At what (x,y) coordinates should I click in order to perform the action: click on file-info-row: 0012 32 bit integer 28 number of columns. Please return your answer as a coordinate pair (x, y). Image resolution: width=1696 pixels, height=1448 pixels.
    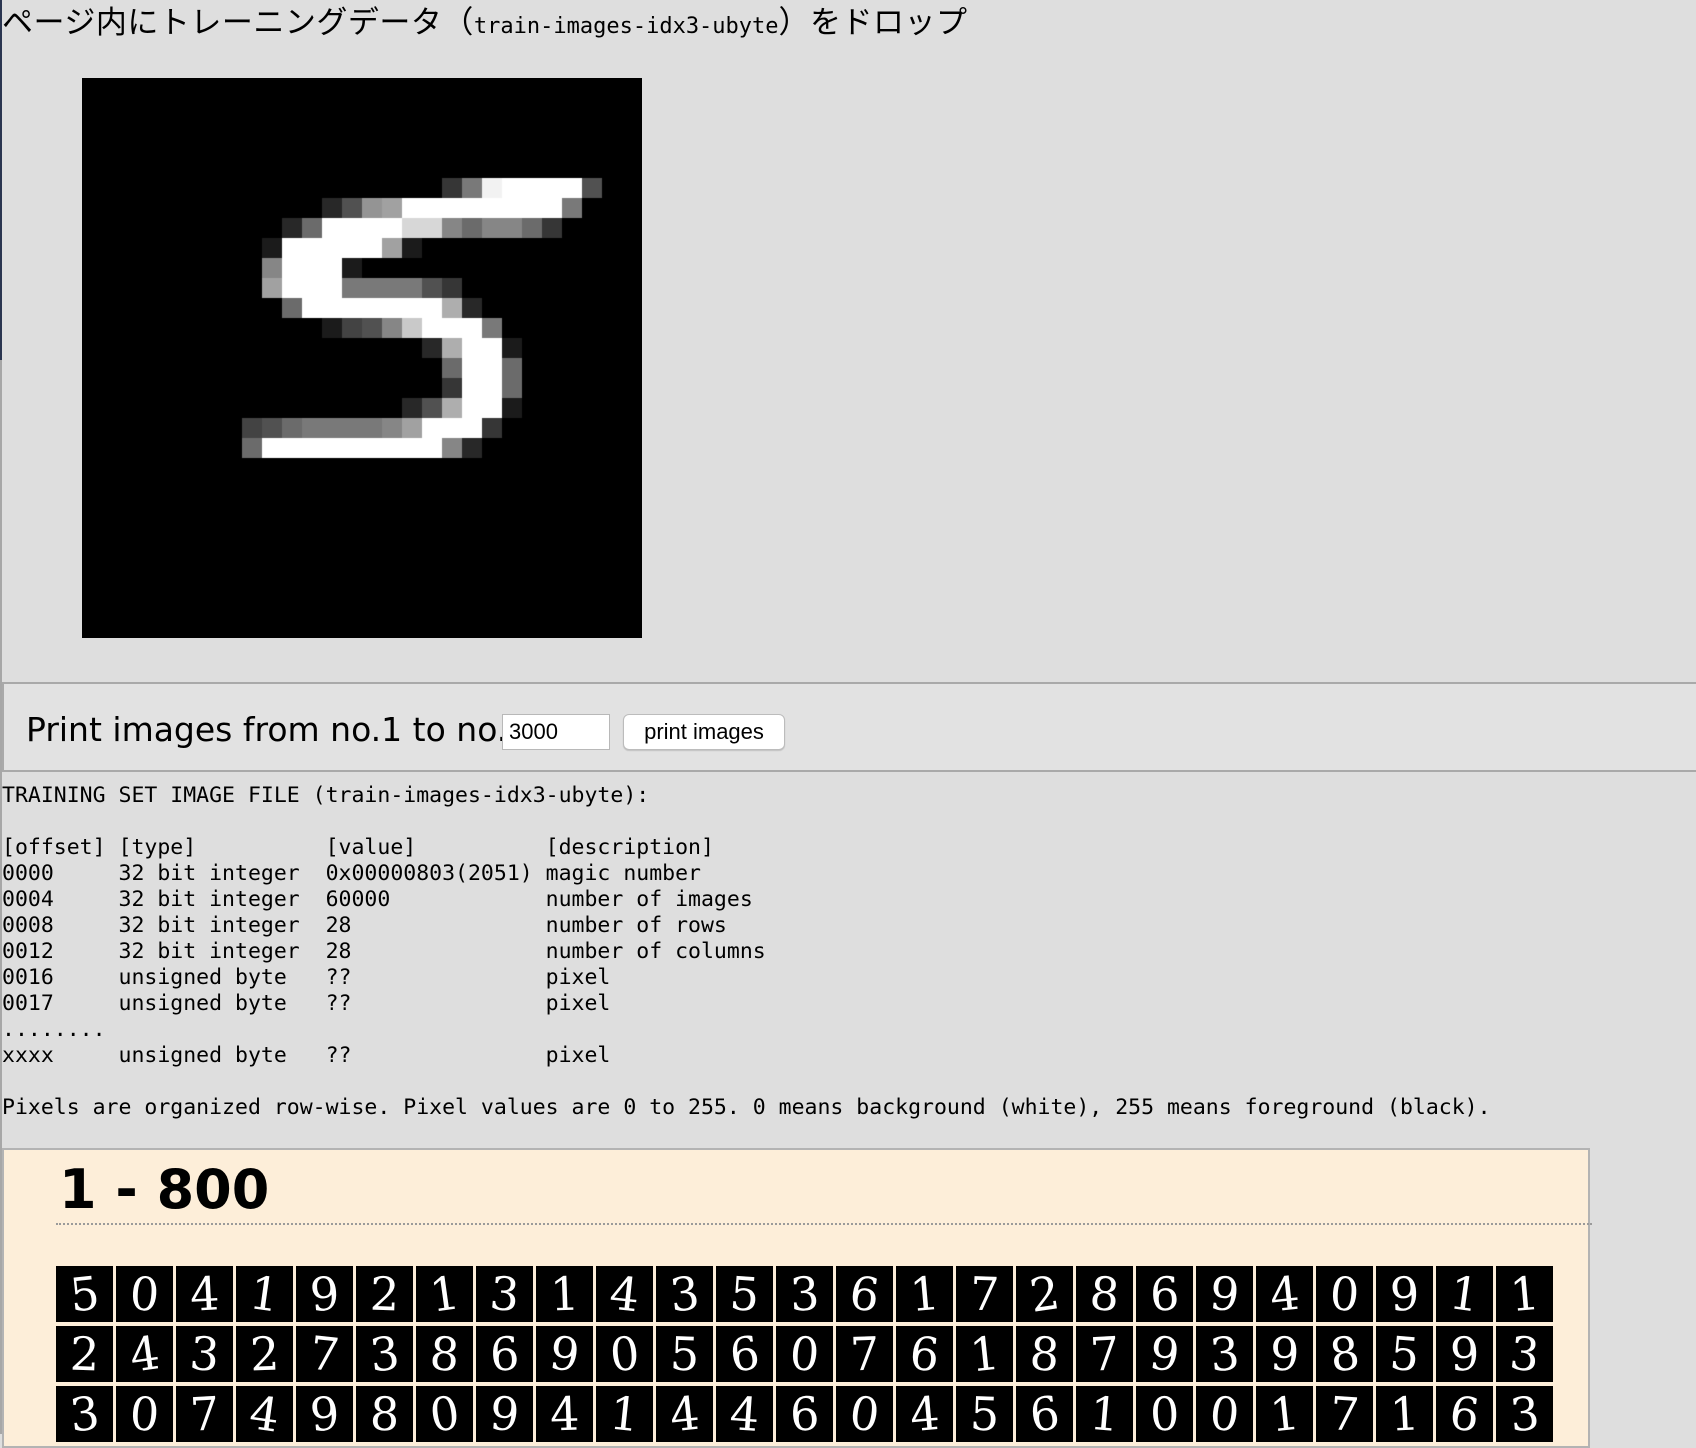
    Looking at the image, I should click on (384, 951).